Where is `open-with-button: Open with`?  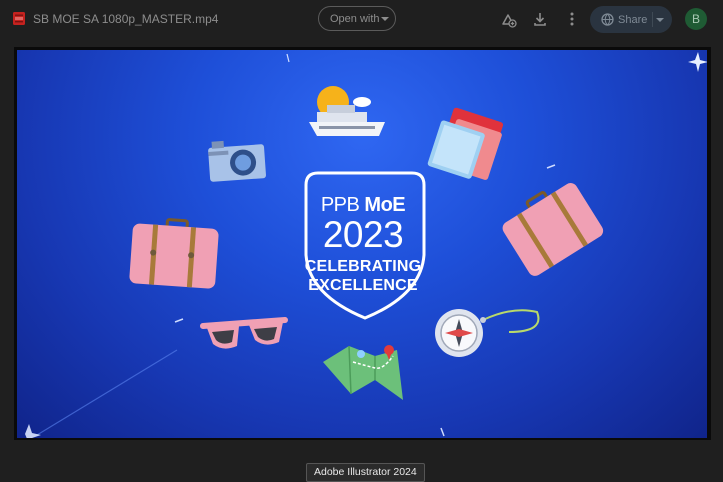 open-with-button: Open with is located at coordinates (357, 18).